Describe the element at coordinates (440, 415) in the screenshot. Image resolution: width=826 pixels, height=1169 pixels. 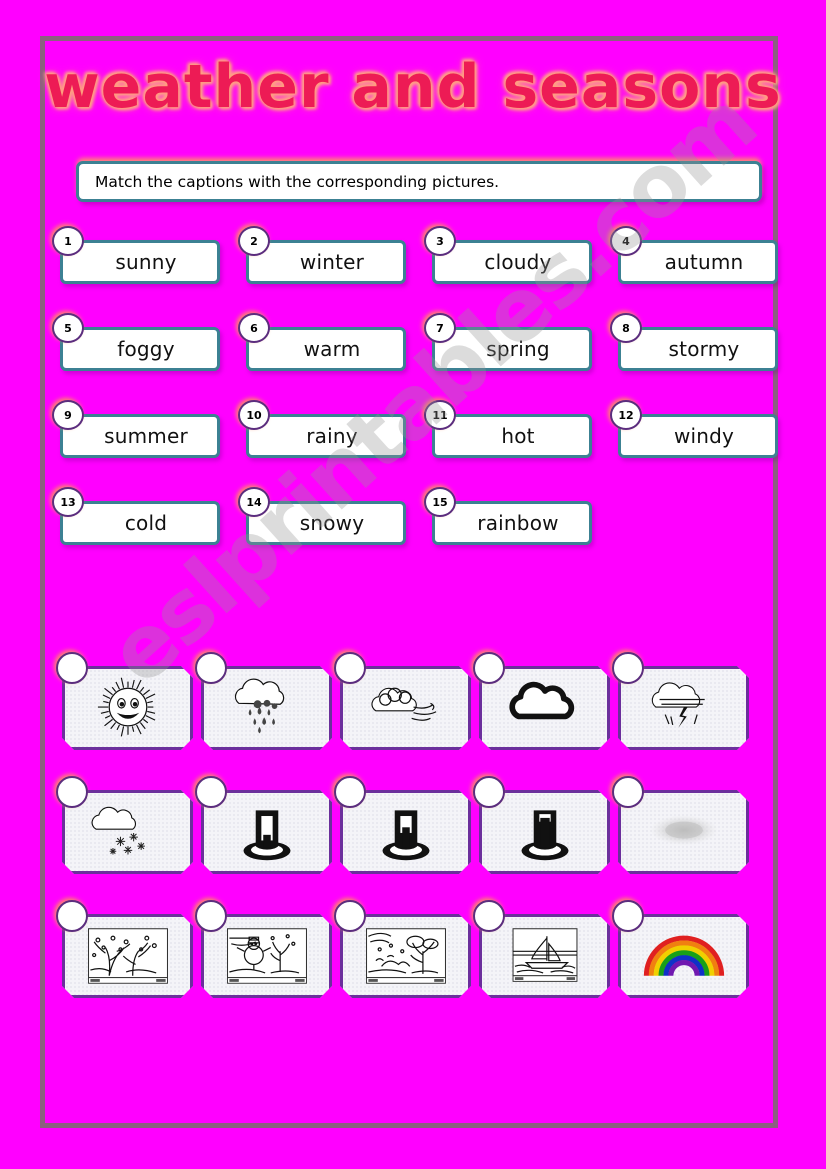
I see `word-card-number: 11` at that location.